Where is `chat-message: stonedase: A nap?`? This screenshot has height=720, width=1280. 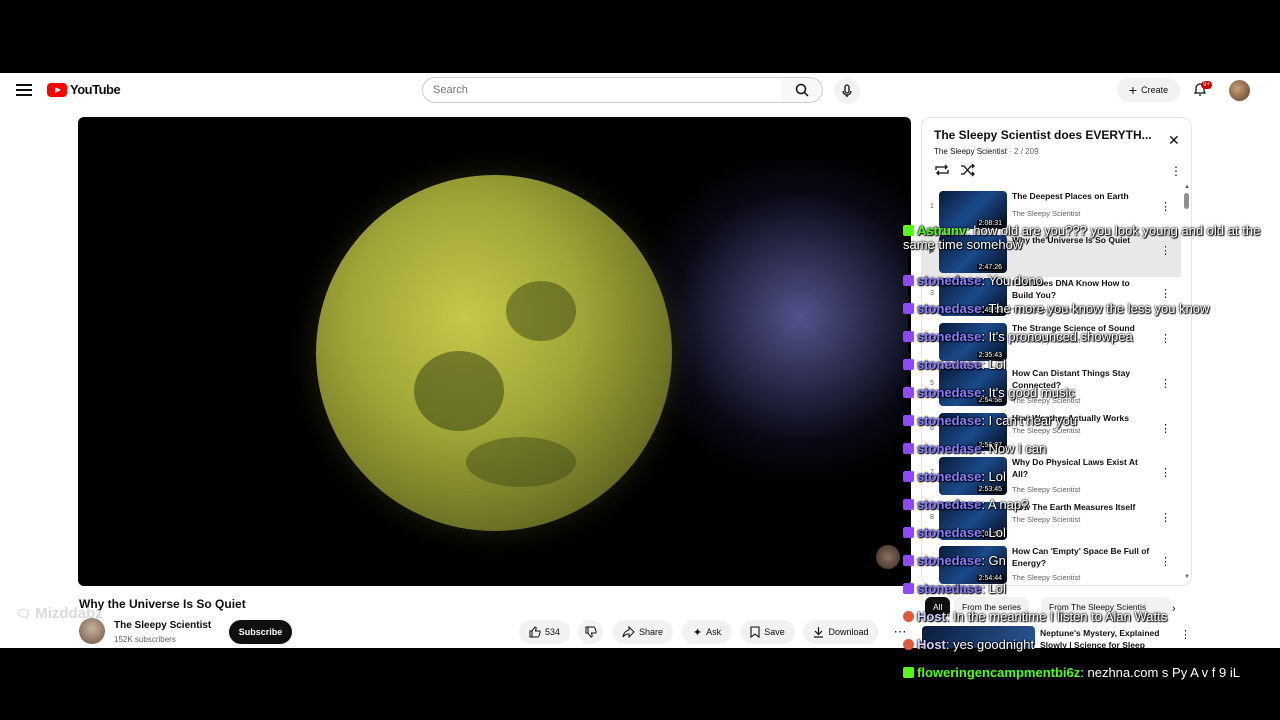 chat-message: stonedase: A nap? is located at coordinates (1090, 505).